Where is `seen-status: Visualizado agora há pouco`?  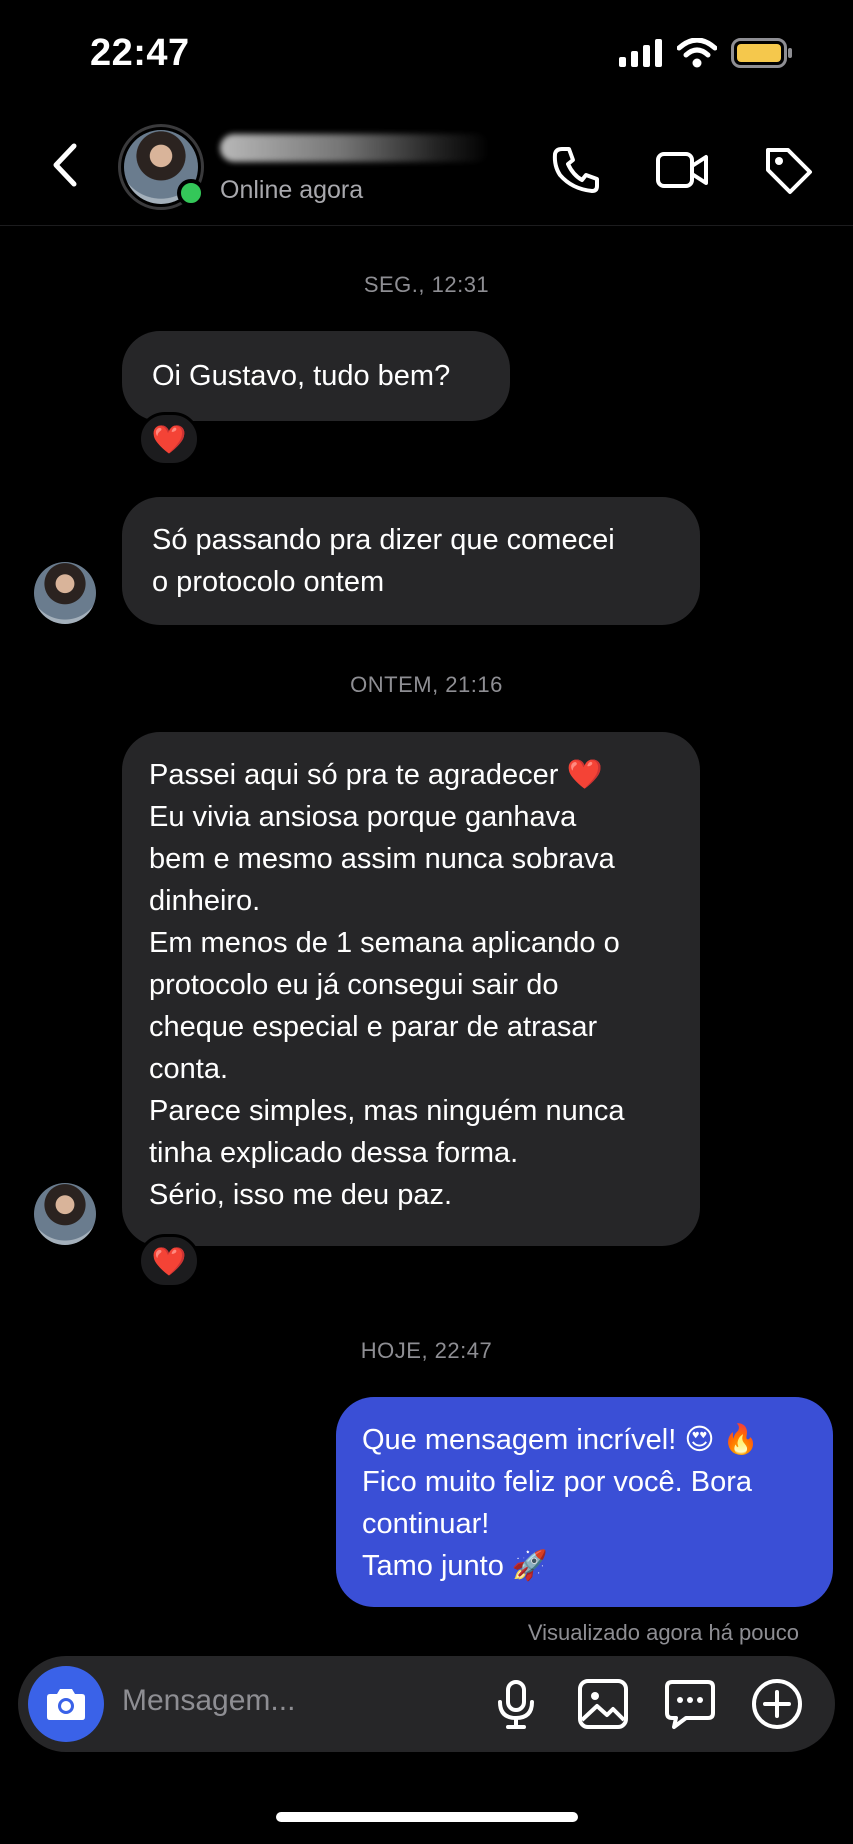
seen-status: Visualizado agora há pouco is located at coordinates (663, 1632).